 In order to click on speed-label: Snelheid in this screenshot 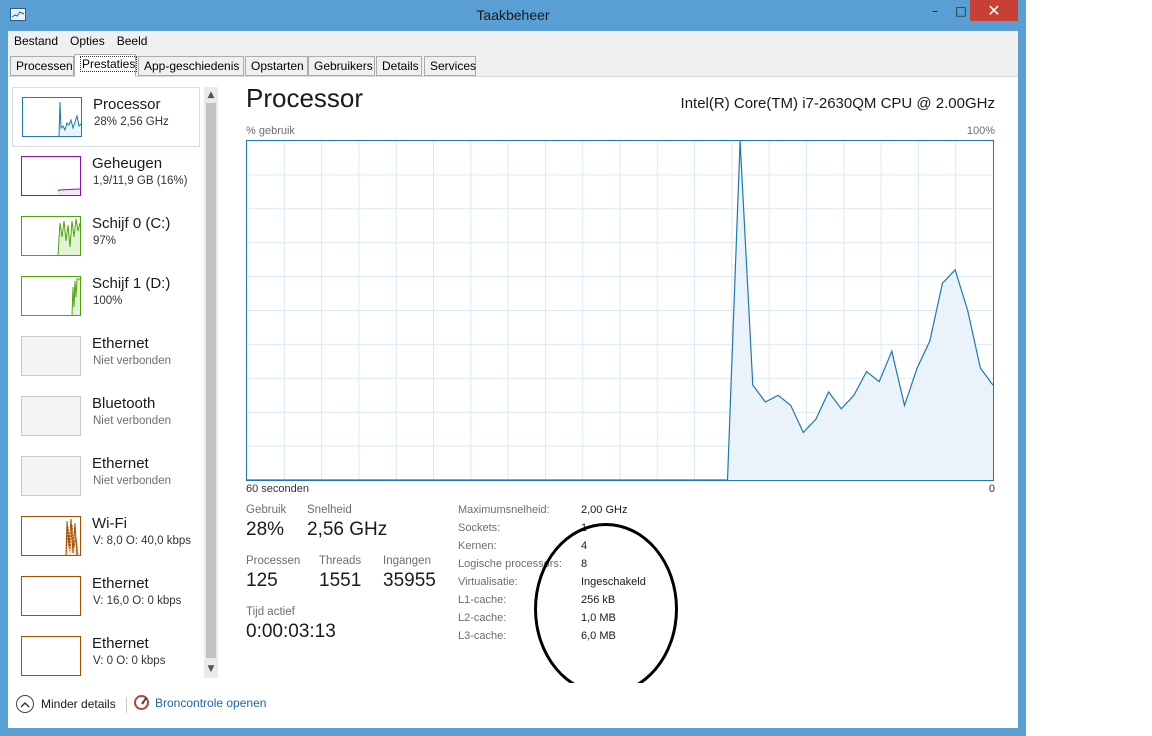, I will do `click(329, 510)`.